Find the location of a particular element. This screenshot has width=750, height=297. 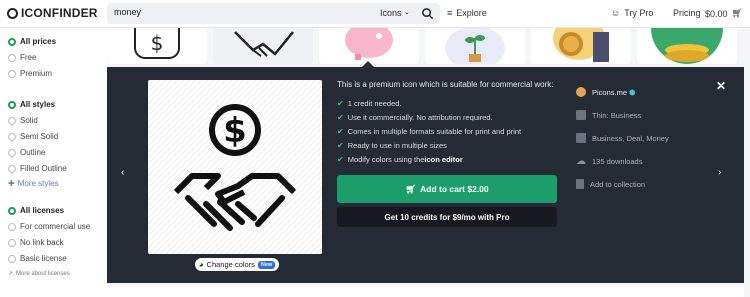

feature-item: ✔ Modify colors using the icon editor is located at coordinates (400, 159).